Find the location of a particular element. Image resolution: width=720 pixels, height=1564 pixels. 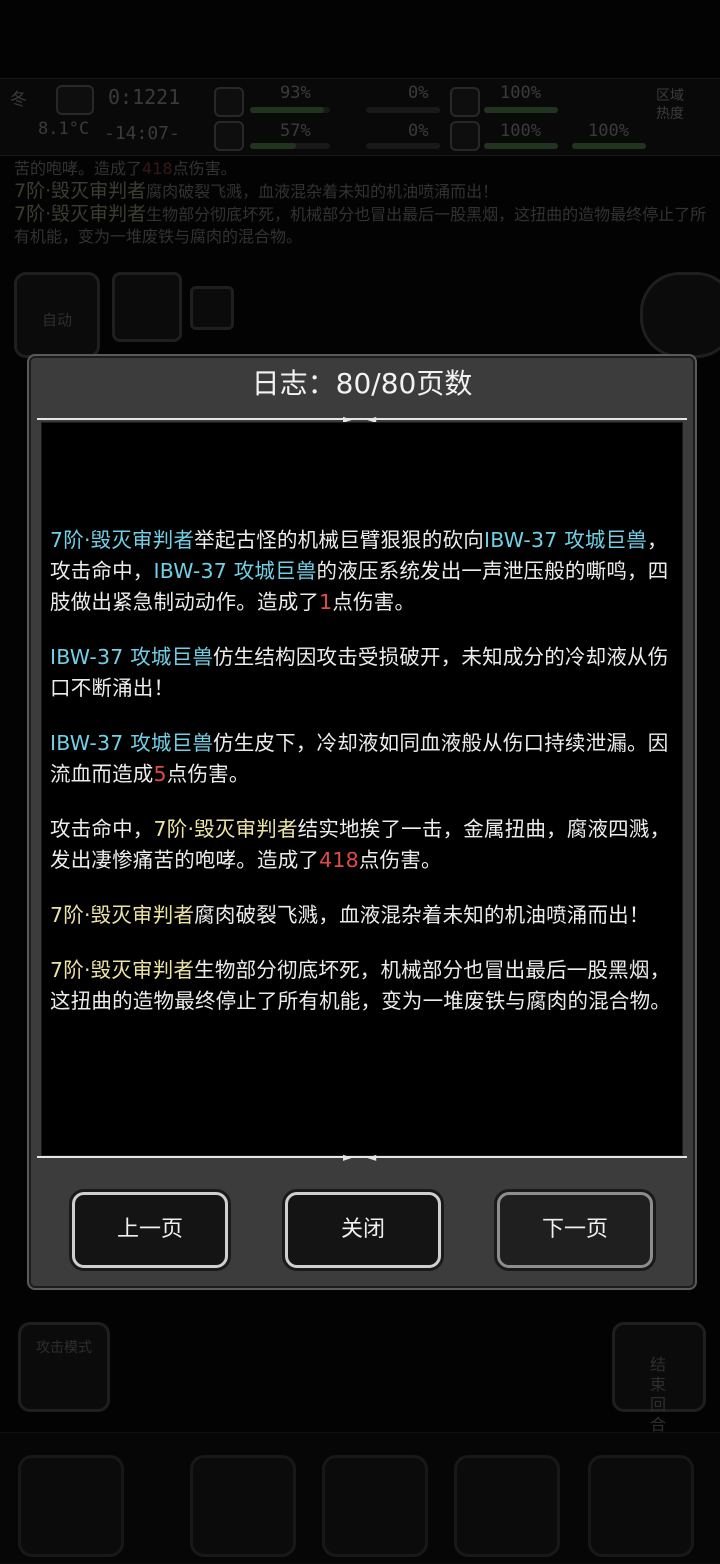

dialog-title: 日志：80/80页数 is located at coordinates (362, 383).